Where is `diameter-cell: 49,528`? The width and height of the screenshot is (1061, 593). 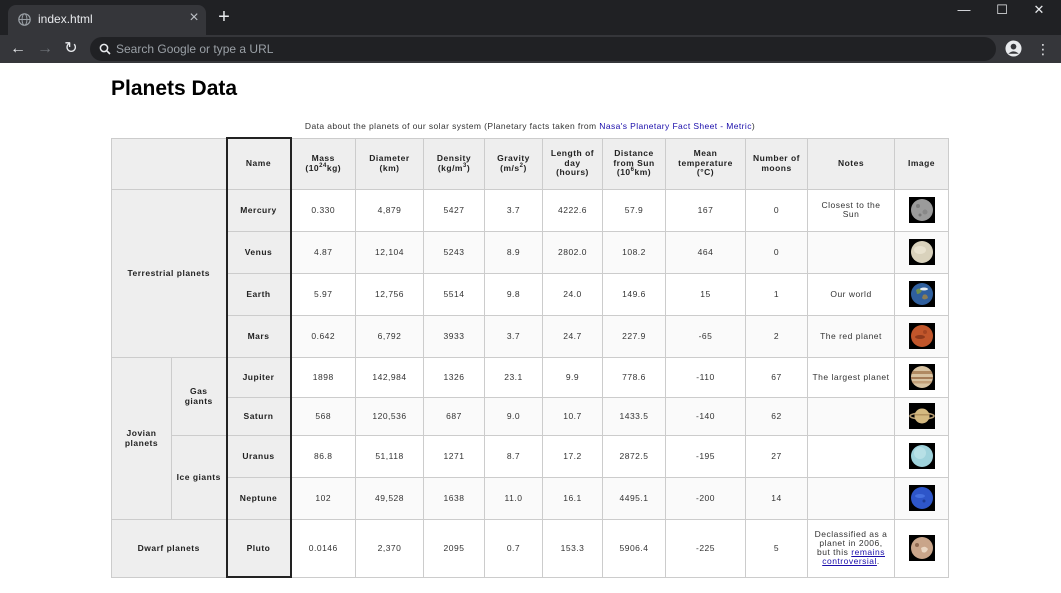 diameter-cell: 49,528 is located at coordinates (389, 498).